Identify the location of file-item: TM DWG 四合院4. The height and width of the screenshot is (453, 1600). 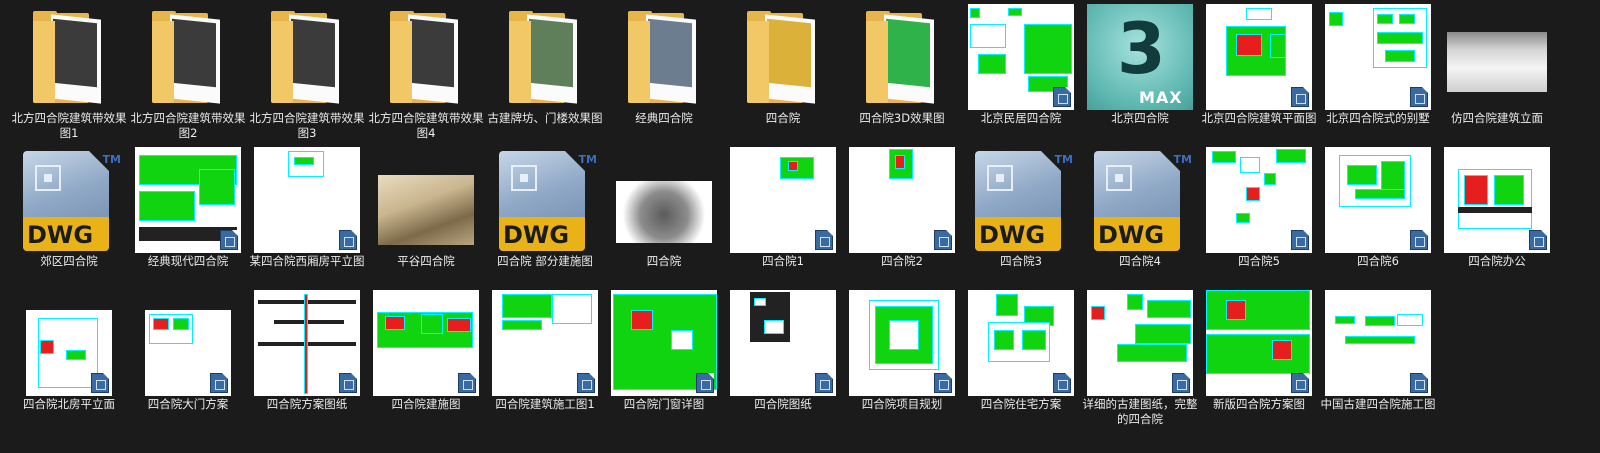
(1140, 213).